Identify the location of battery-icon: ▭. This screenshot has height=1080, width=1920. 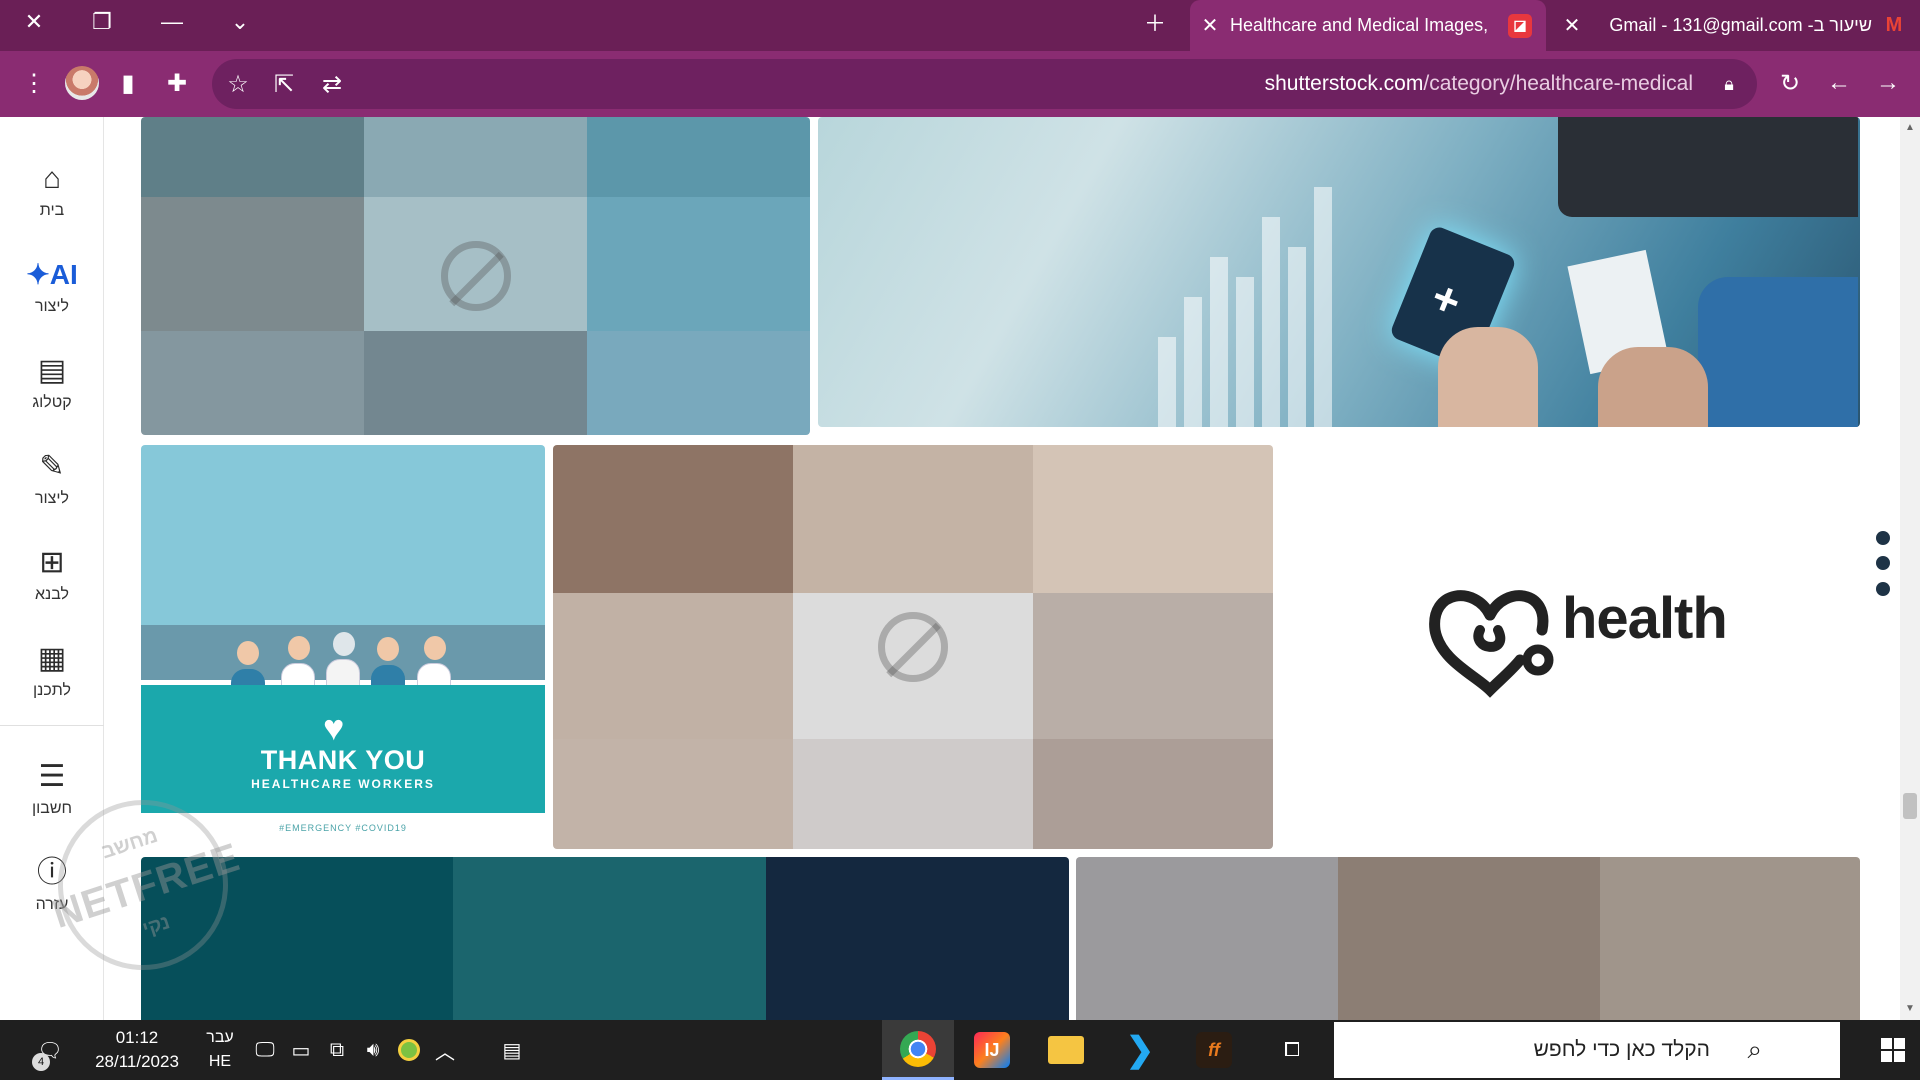
(301, 1050).